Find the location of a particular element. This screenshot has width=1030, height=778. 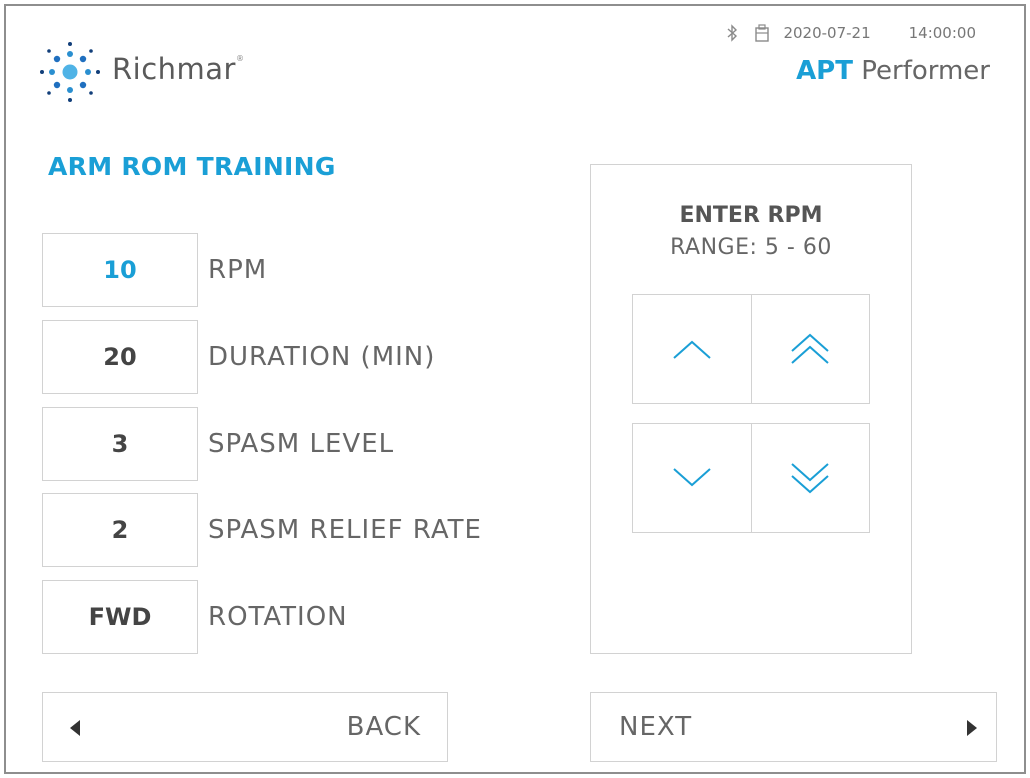

triangle-right-icon is located at coordinates (972, 728).